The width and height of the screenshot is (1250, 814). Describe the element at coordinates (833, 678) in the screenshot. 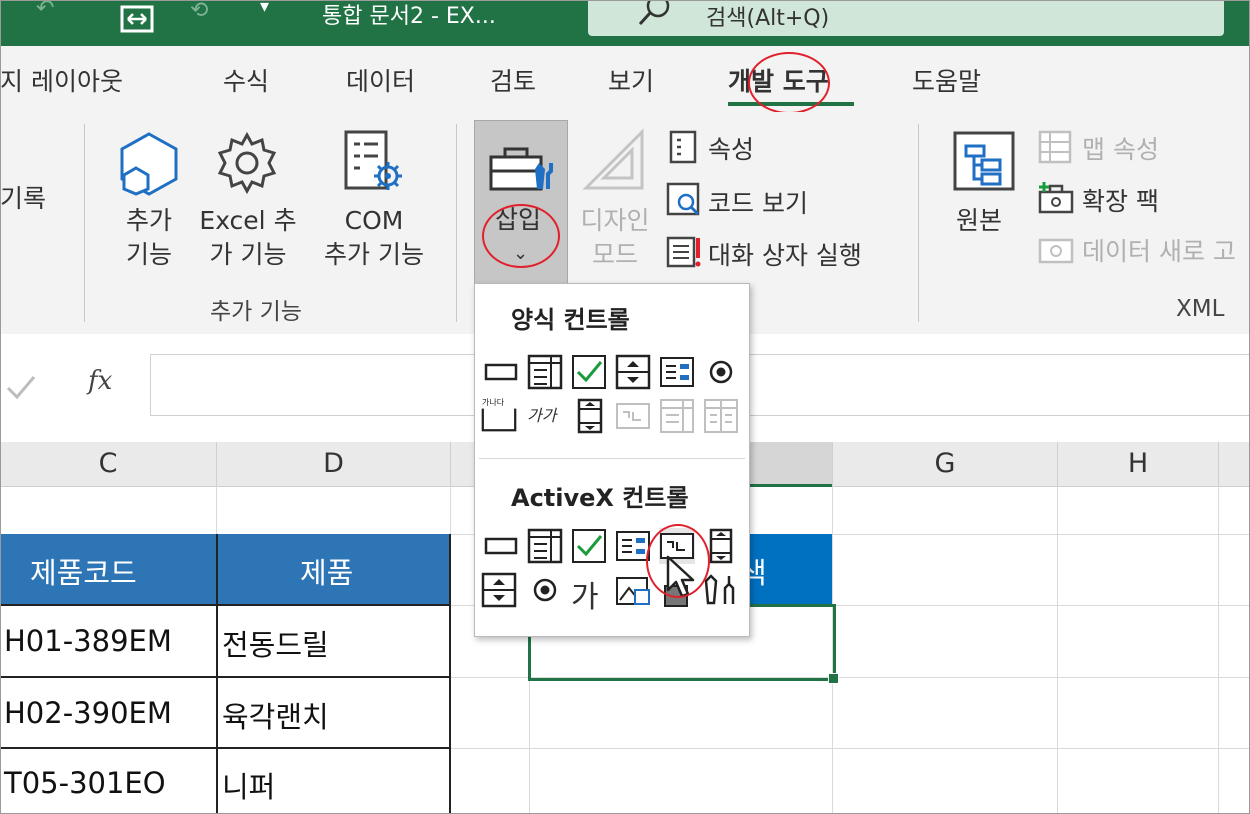

I see `fill-handle` at that location.